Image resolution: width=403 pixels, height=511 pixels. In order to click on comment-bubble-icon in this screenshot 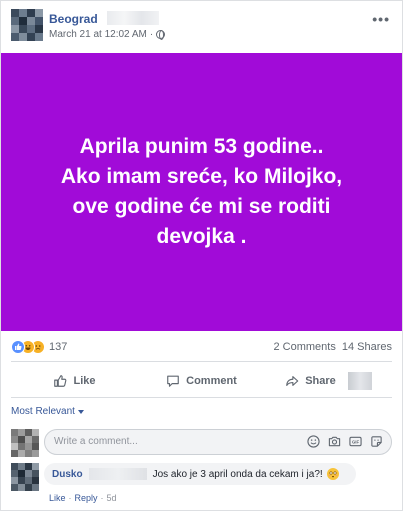, I will do `click(173, 381)`.